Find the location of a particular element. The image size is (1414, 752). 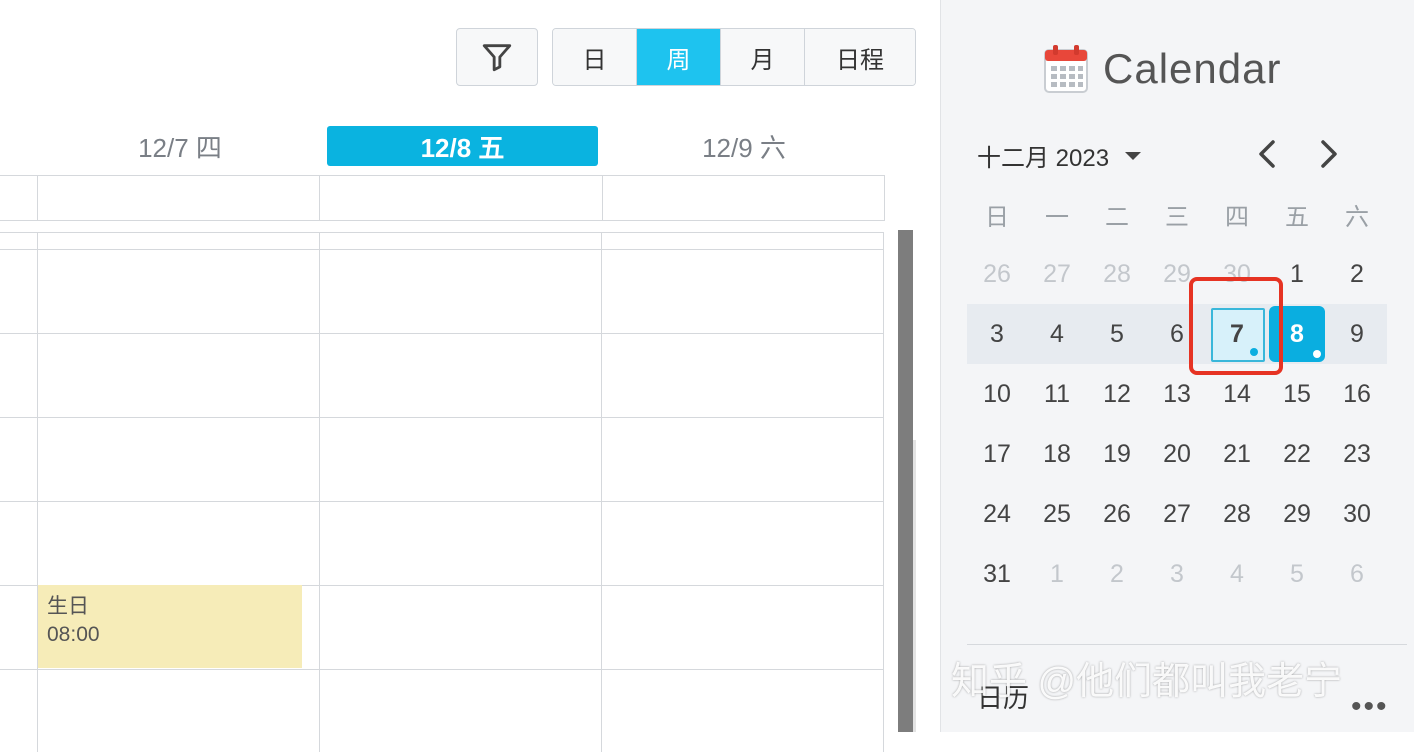

caret-down-icon is located at coordinates (1133, 155).